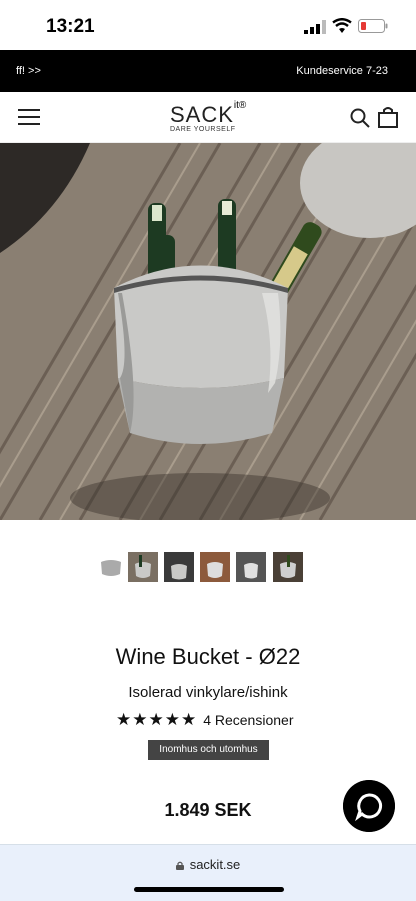  Describe the element at coordinates (388, 117) in the screenshot. I see `shopping-bag-icon` at that location.